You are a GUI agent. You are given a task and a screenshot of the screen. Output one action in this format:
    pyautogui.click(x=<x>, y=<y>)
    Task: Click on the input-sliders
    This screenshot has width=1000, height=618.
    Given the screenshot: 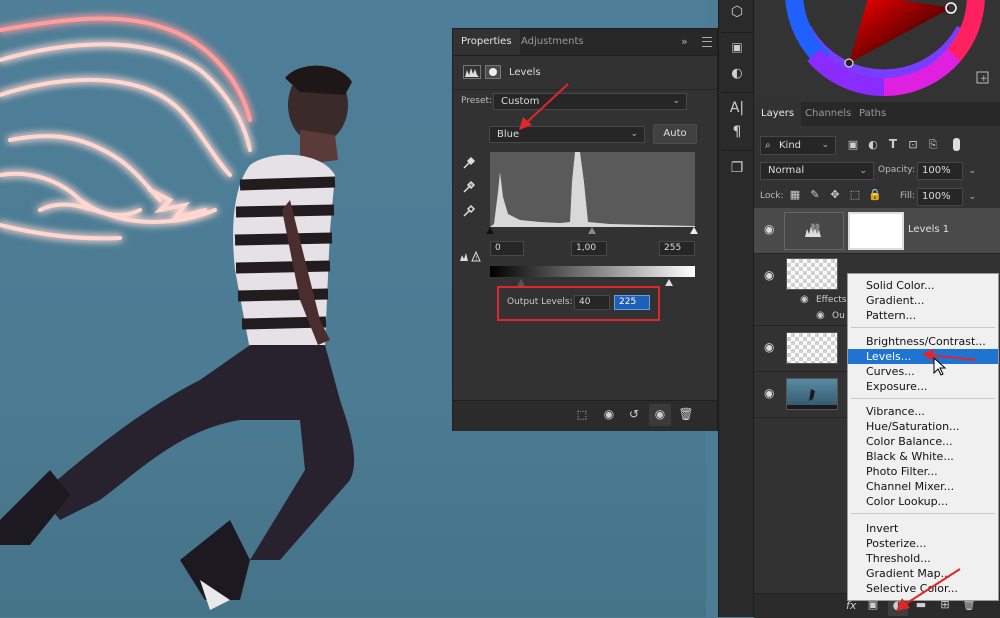 What is the action you would take?
    pyautogui.click(x=592, y=232)
    